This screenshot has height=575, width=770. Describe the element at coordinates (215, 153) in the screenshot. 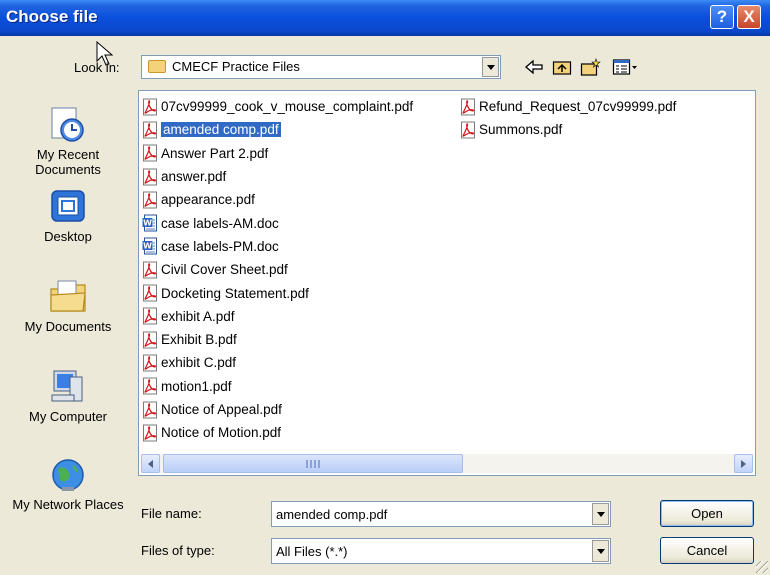

I see `file-name: Answer Part 2.pdf` at that location.